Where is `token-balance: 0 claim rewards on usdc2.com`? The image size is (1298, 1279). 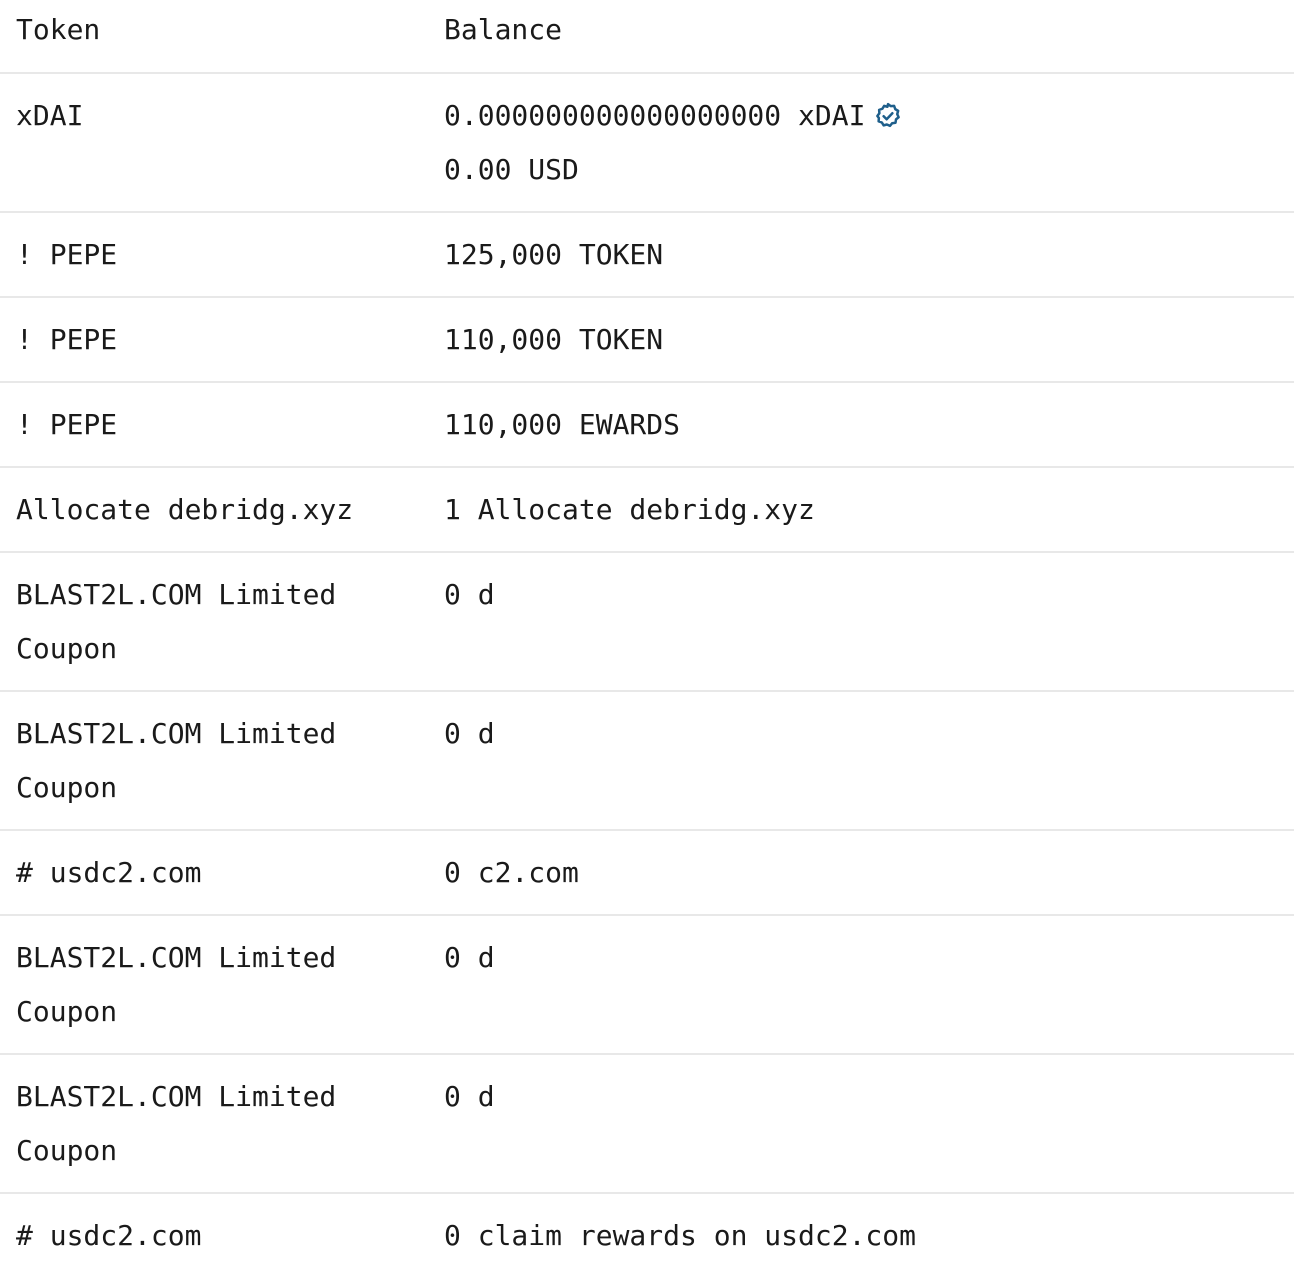 token-balance: 0 claim rewards on usdc2.com is located at coordinates (680, 1235).